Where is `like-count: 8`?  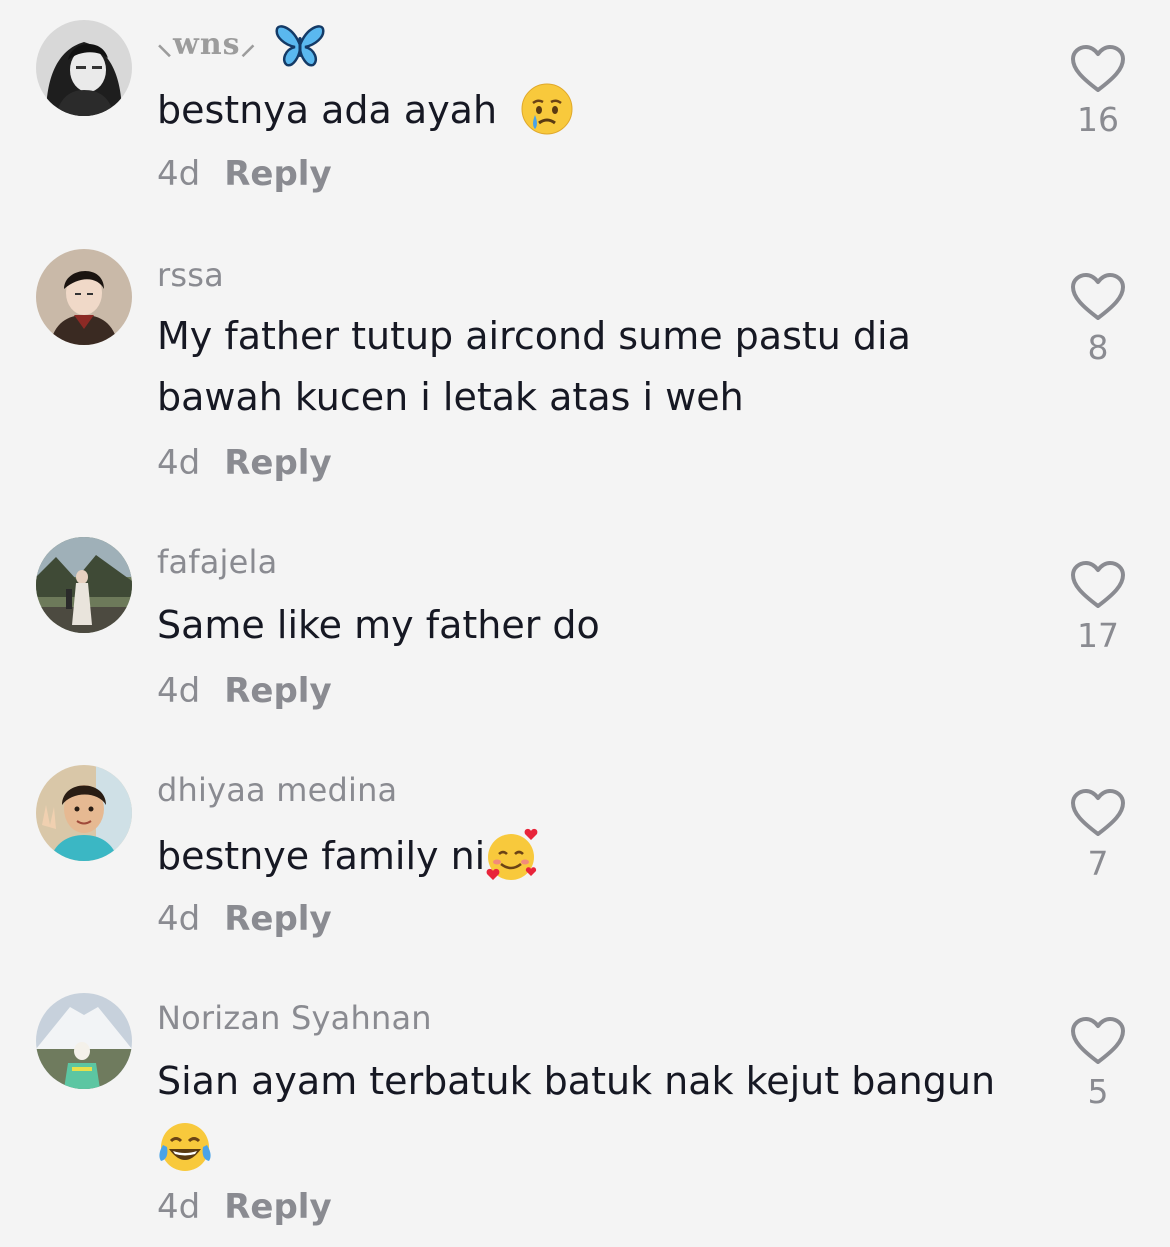
like-count: 8 is located at coordinates (1098, 347).